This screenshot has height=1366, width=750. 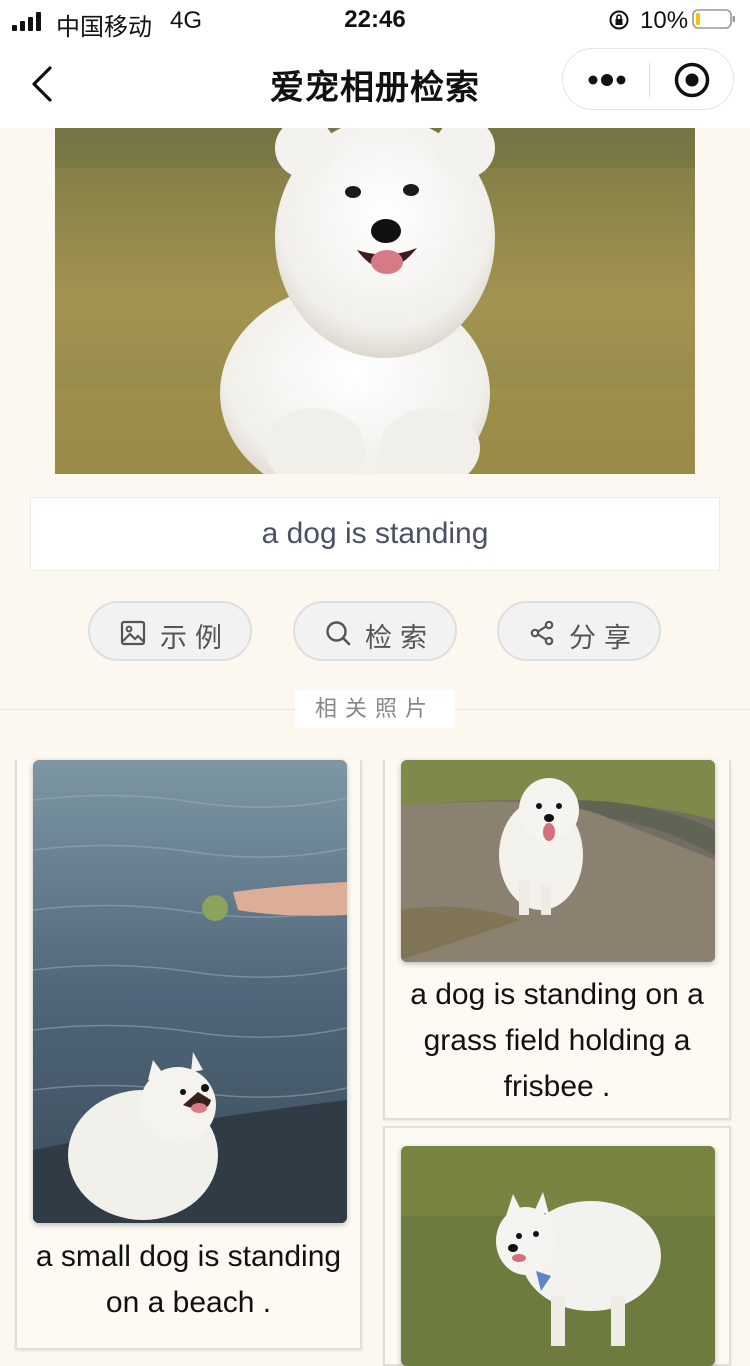 I want to click on example-button-label: 示例, so click(x=195, y=638).